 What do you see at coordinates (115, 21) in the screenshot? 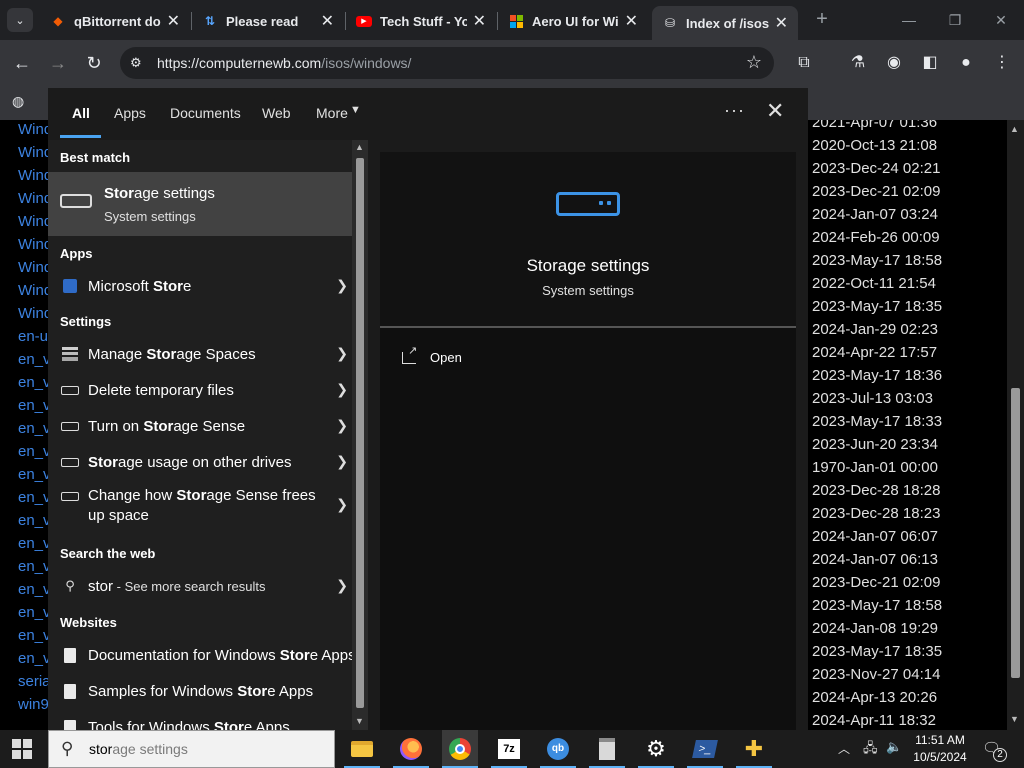
I see `tab-qbittorrent: ◆ qBittorrent do ✕` at bounding box center [115, 21].